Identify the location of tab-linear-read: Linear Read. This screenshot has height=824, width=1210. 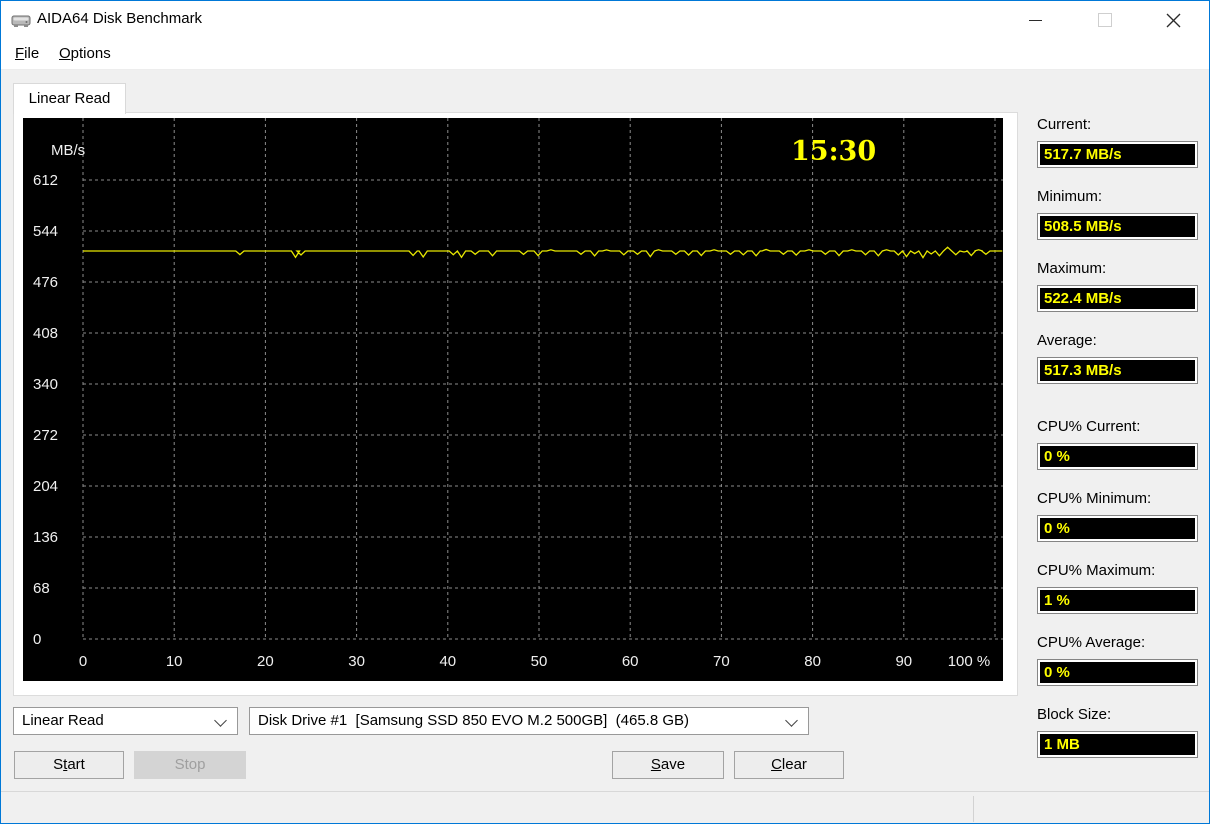
(69, 98).